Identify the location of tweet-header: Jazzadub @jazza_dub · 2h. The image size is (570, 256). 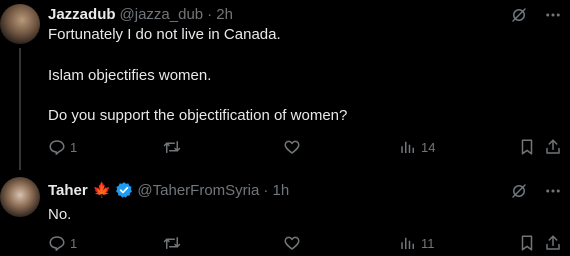
(140, 14).